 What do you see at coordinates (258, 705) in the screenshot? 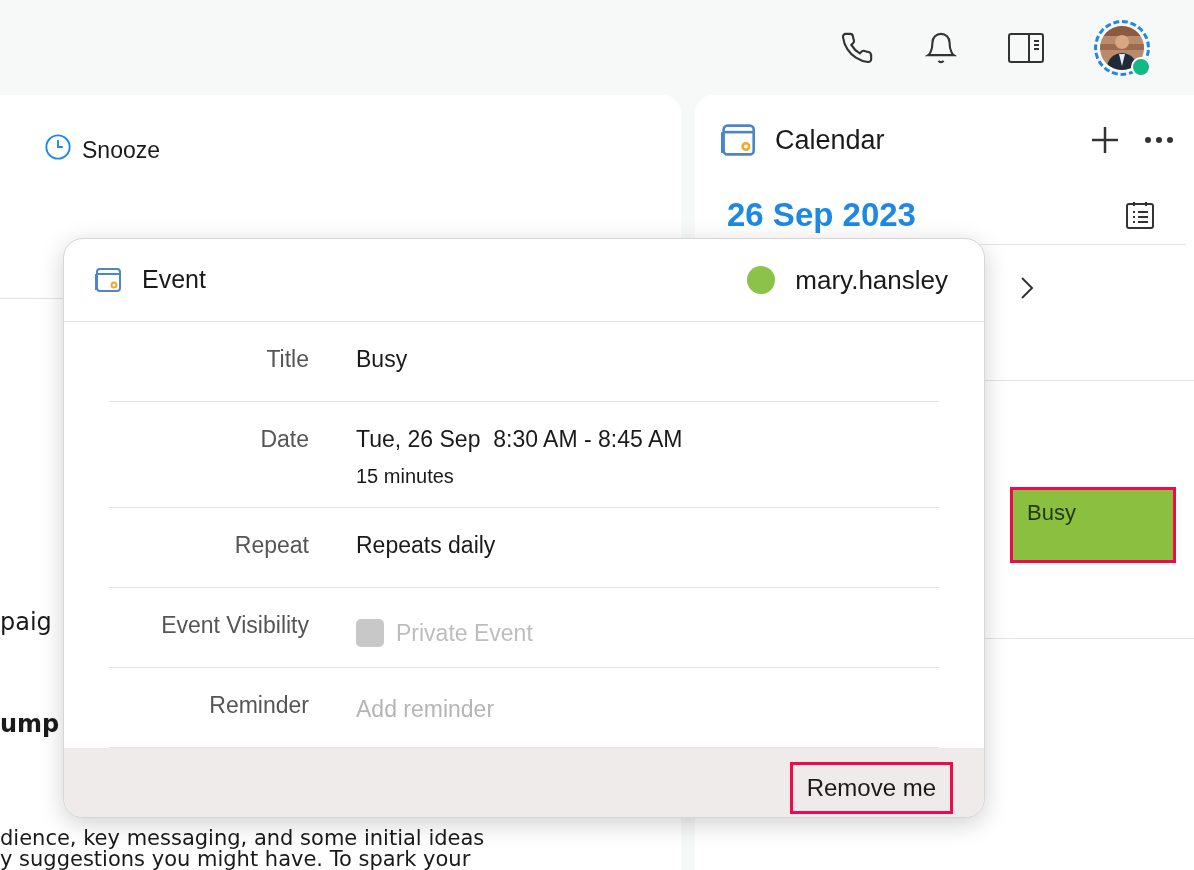
I see `field-label: Reminder` at bounding box center [258, 705].